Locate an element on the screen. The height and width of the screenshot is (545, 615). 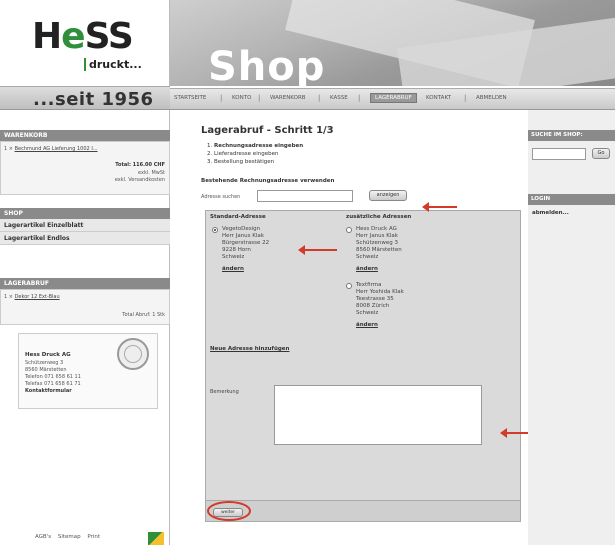
footer-print-link: Print is located at coordinates (93, 537).